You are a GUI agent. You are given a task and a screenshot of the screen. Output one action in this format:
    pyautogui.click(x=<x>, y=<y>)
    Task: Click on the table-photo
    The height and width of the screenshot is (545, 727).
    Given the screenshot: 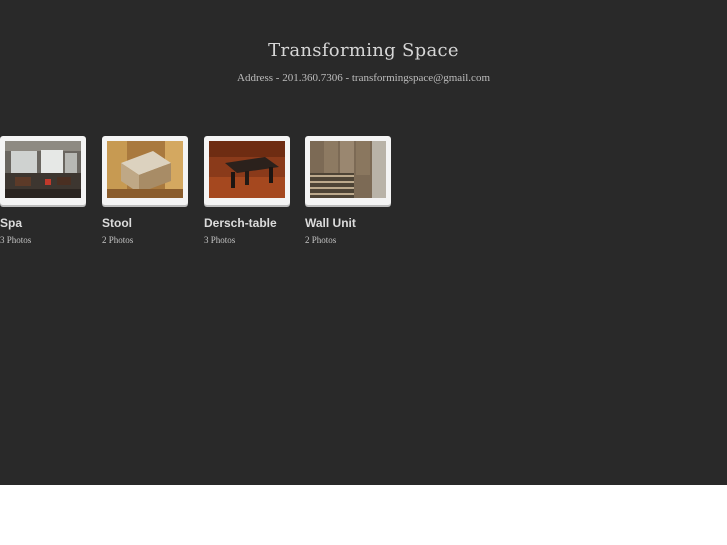 What is the action you would take?
    pyautogui.click(x=247, y=169)
    